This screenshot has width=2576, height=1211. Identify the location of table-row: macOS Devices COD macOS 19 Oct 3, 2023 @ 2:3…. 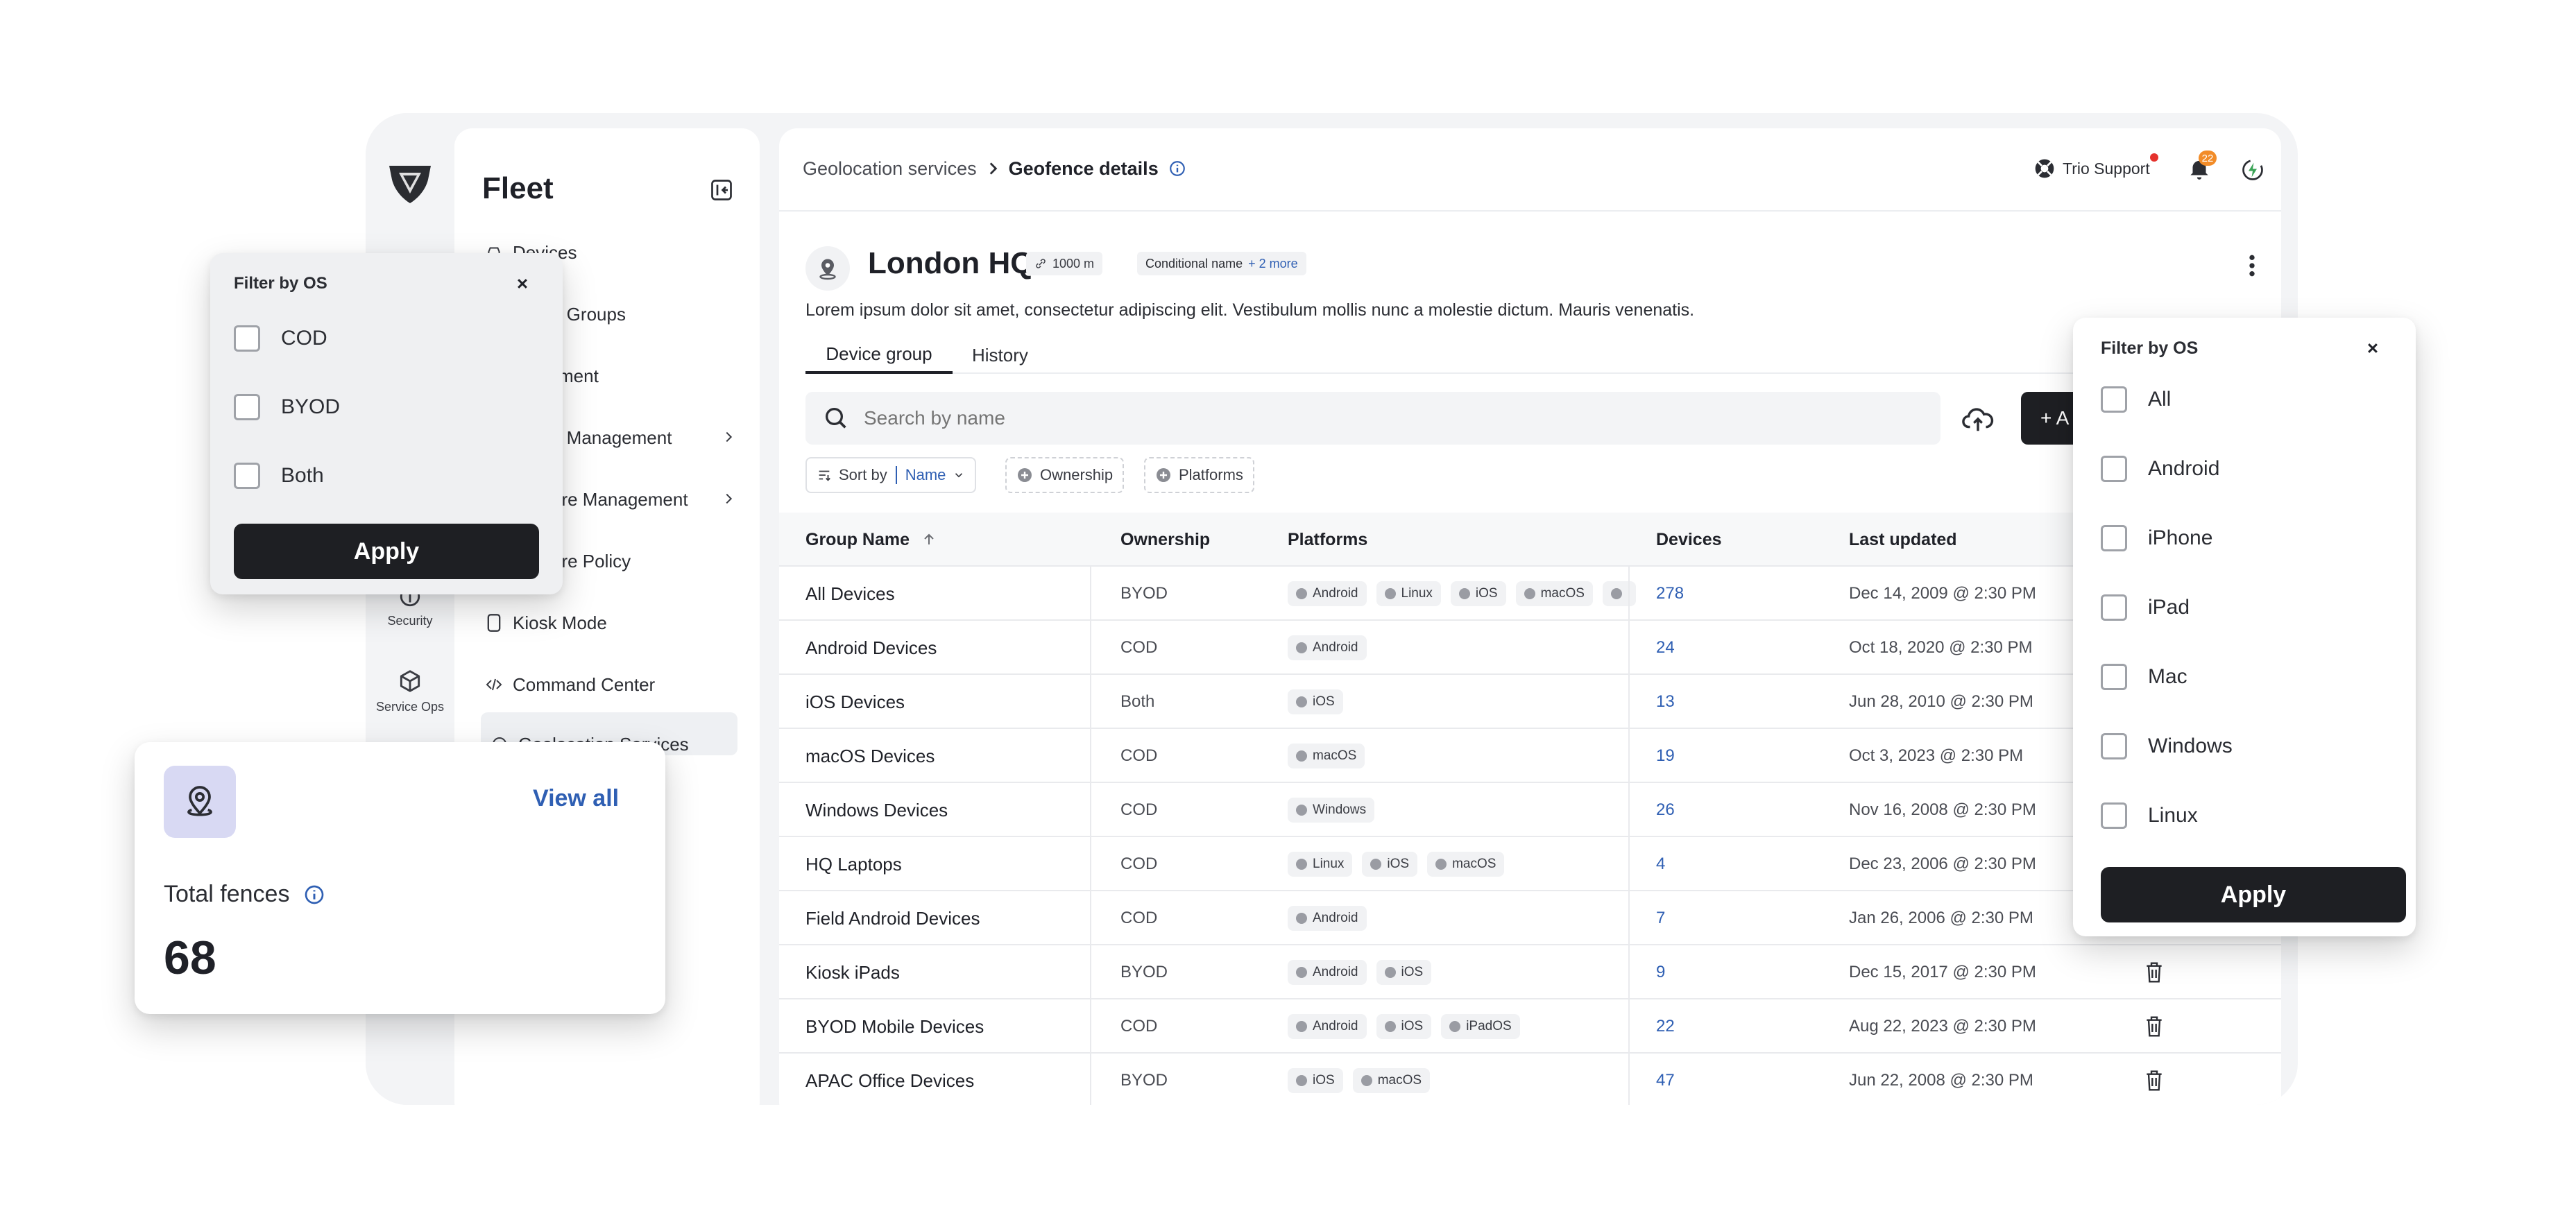
(1530, 756).